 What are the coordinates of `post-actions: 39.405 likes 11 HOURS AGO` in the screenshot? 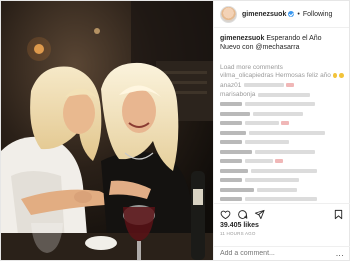 It's located at (282, 219).